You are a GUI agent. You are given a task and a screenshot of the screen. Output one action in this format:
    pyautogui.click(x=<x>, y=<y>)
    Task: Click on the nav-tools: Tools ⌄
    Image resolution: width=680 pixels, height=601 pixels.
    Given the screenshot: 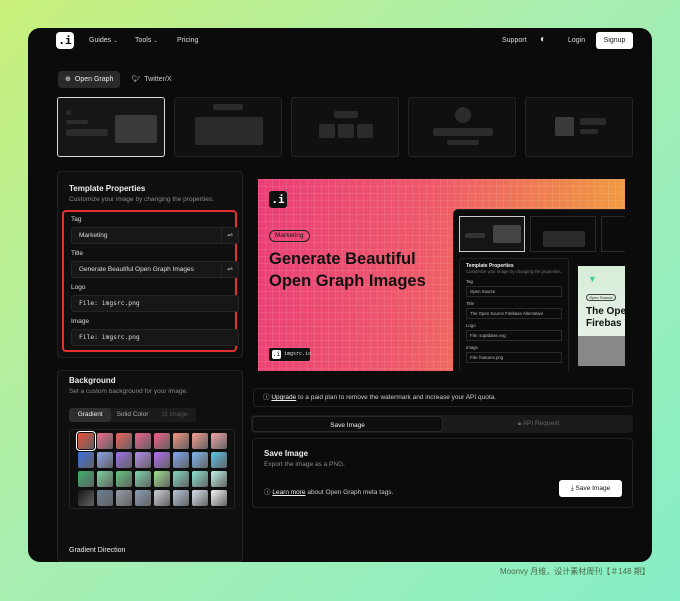 What is the action you would take?
    pyautogui.click(x=146, y=40)
    